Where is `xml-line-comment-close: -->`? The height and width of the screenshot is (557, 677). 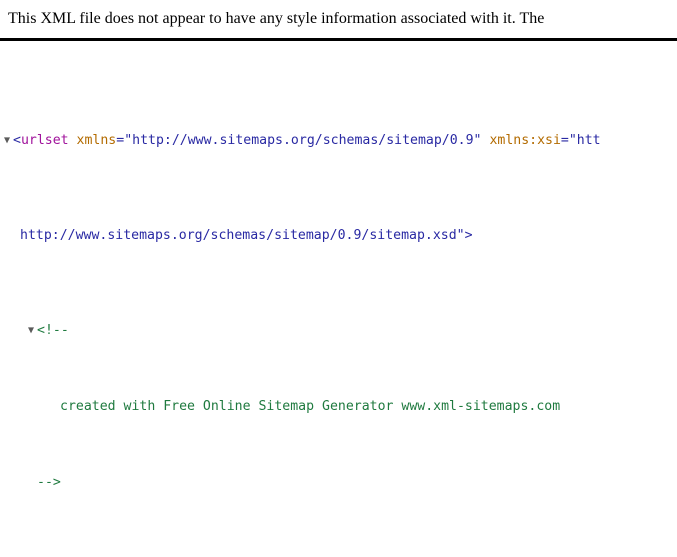 xml-line-comment-close: --> is located at coordinates (338, 482).